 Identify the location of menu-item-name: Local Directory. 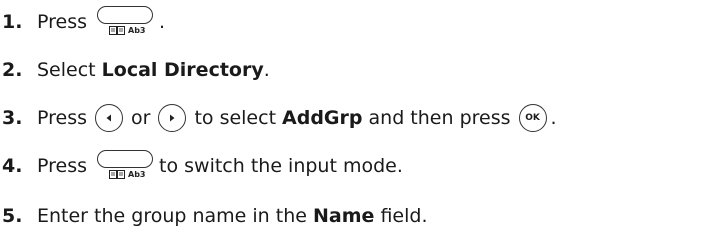
(182, 70).